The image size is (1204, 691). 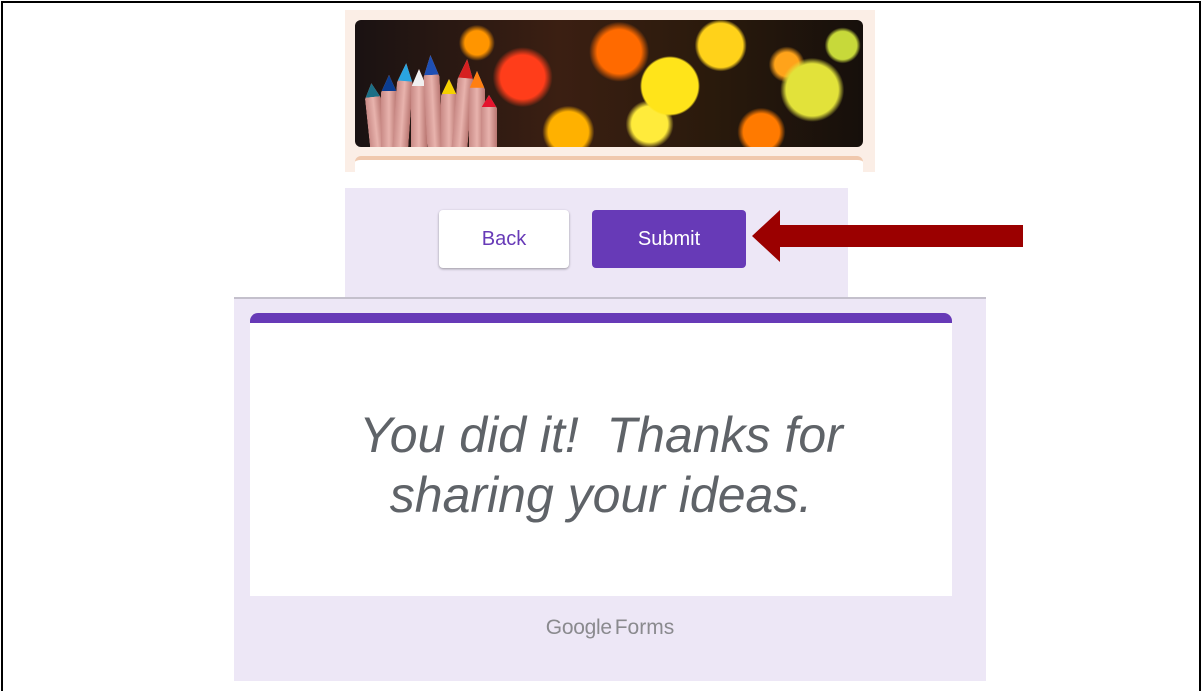 I want to click on header-image, so click(x=609, y=83).